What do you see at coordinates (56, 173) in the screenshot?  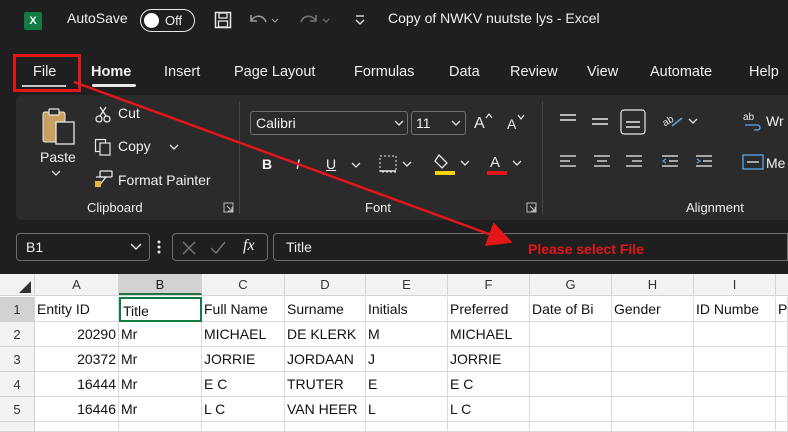 I see `paste-dropdown-icon` at bounding box center [56, 173].